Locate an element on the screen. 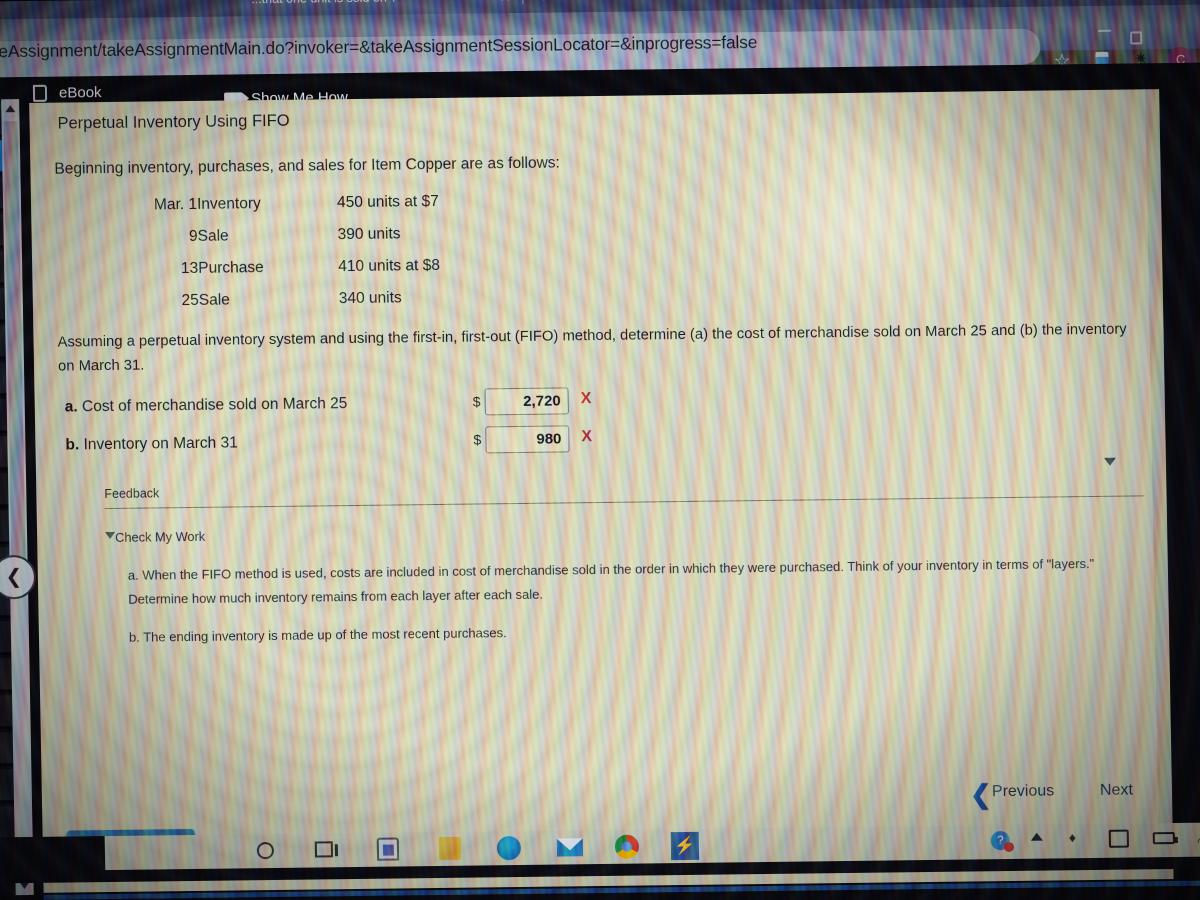 The width and height of the screenshot is (1200, 900). currency-symbol-a: $ is located at coordinates (476, 401).